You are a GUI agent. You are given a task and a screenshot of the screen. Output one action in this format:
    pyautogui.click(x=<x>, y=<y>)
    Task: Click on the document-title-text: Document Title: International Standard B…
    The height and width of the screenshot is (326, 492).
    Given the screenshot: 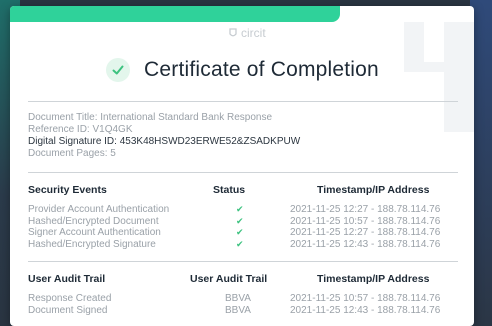 What is the action you would take?
    pyautogui.click(x=150, y=117)
    